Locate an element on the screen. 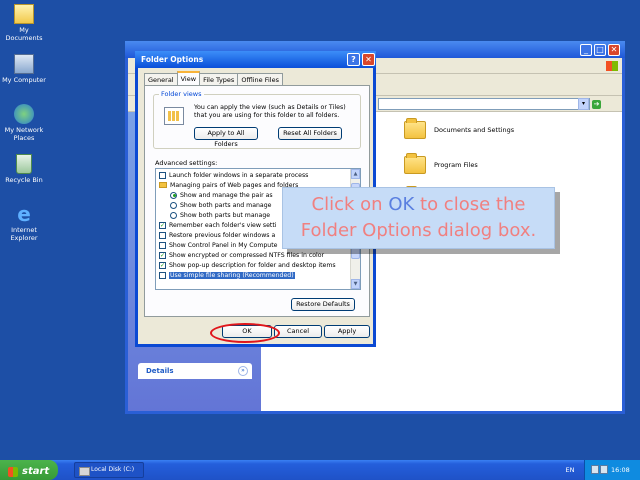 This screenshot has width=640, height=480. taskbar-item-local-disk: Local Disk (C:) is located at coordinates (109, 470).